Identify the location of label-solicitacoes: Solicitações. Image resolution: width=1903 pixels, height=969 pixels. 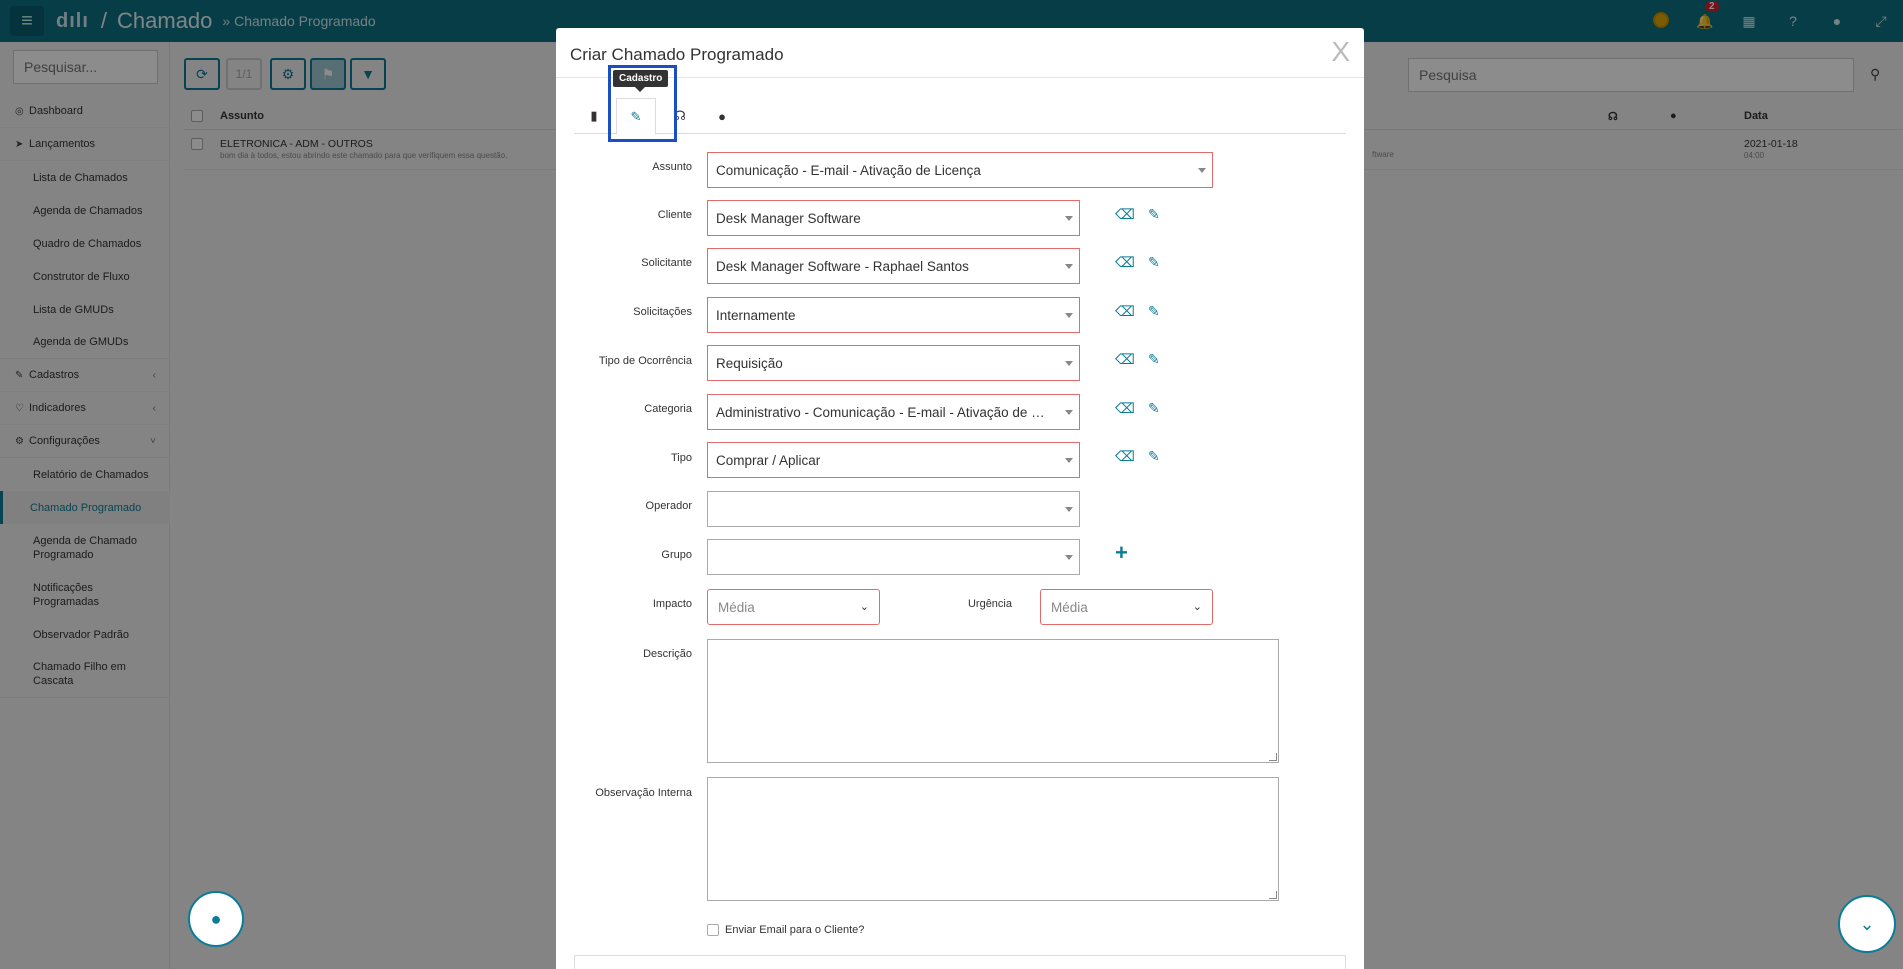
(662, 312).